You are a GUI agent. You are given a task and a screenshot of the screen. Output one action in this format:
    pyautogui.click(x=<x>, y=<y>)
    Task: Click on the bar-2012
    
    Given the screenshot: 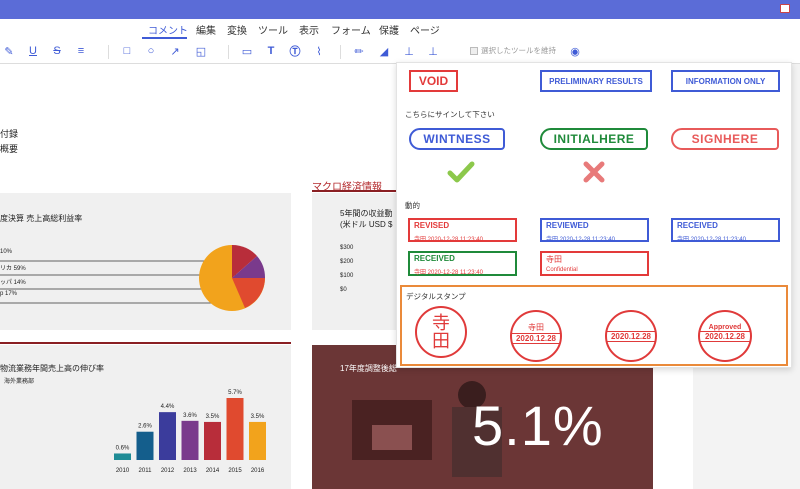 What is the action you would take?
    pyautogui.click(x=167, y=436)
    